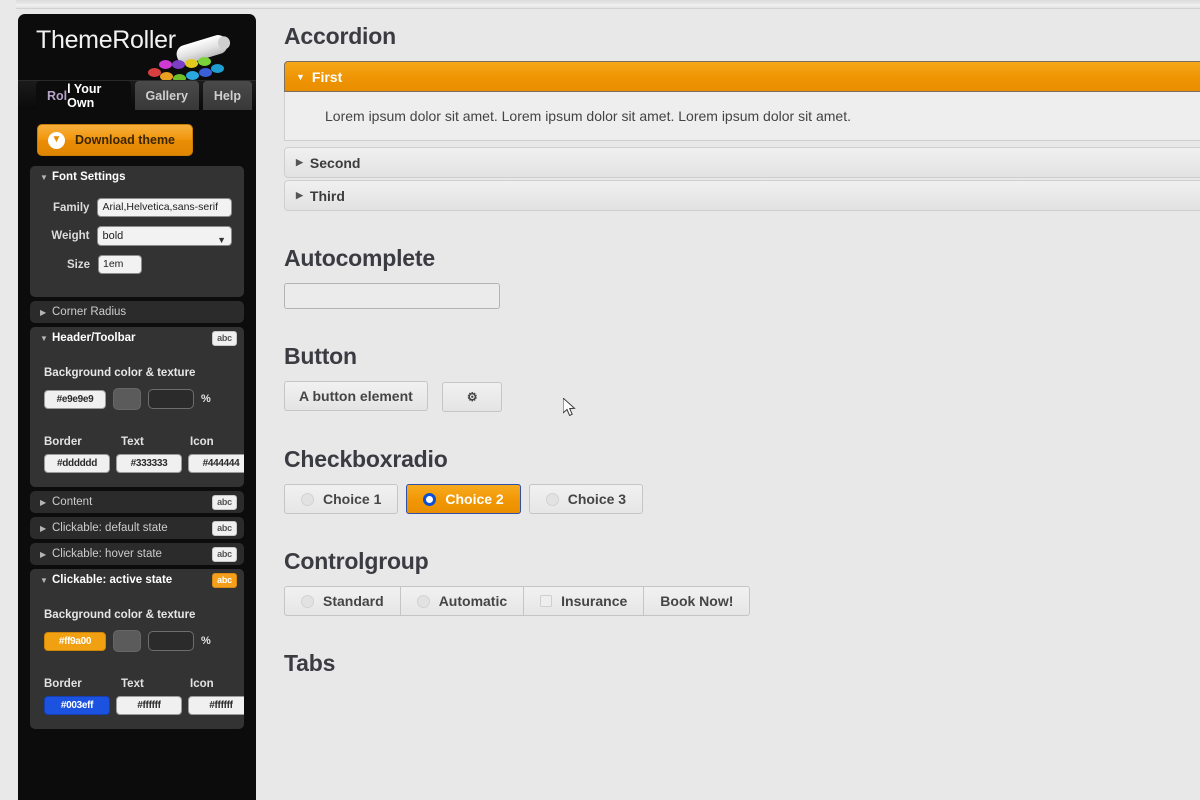 This screenshot has height=800, width=1200. Describe the element at coordinates (224, 338) in the screenshot. I see `group-header-toolbar-badge: abc` at that location.